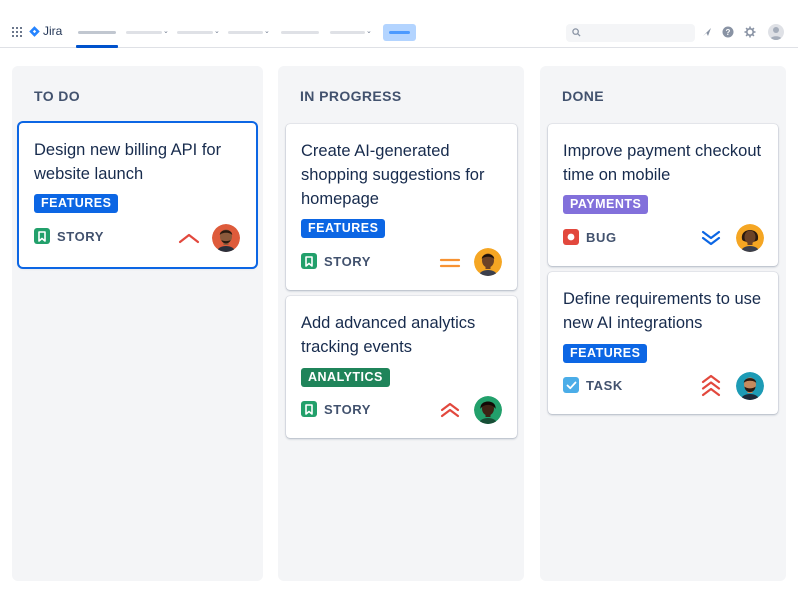  What do you see at coordinates (630, 33) in the screenshot?
I see `search-input` at bounding box center [630, 33].